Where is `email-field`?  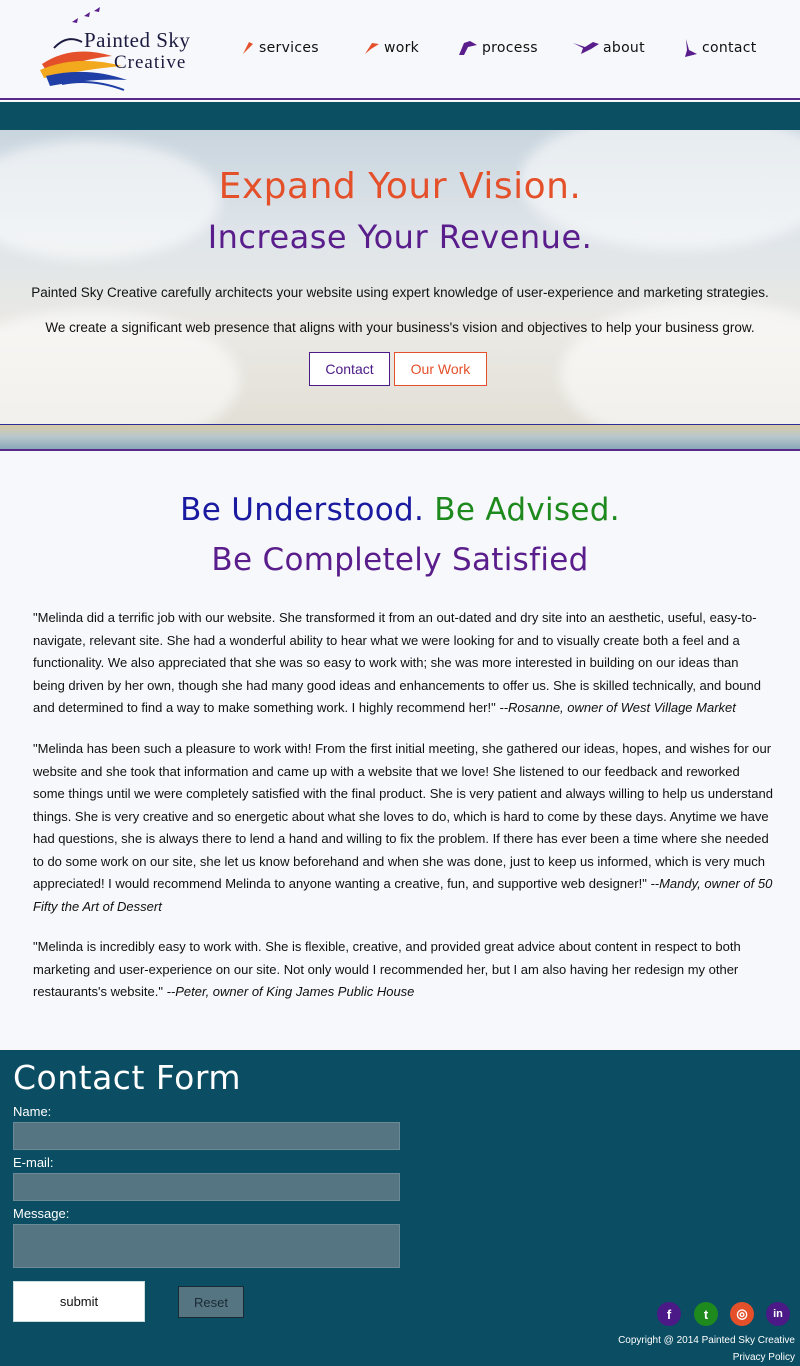 email-field is located at coordinates (206, 1187).